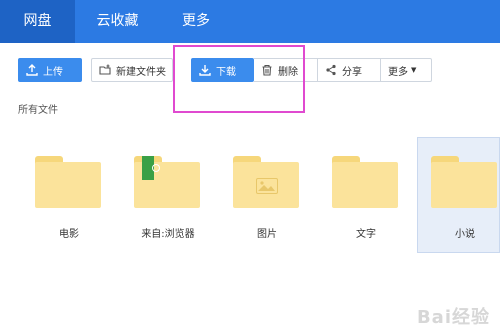 The width and height of the screenshot is (500, 333). What do you see at coordinates (331, 70) in the screenshot?
I see `share-icon` at bounding box center [331, 70].